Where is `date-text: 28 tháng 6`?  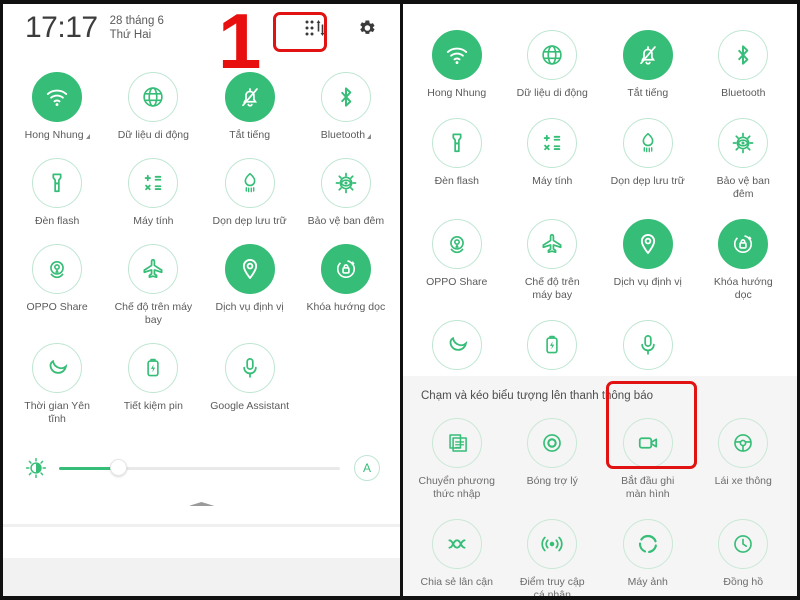
date-text: 28 tháng 6 is located at coordinates (136, 21).